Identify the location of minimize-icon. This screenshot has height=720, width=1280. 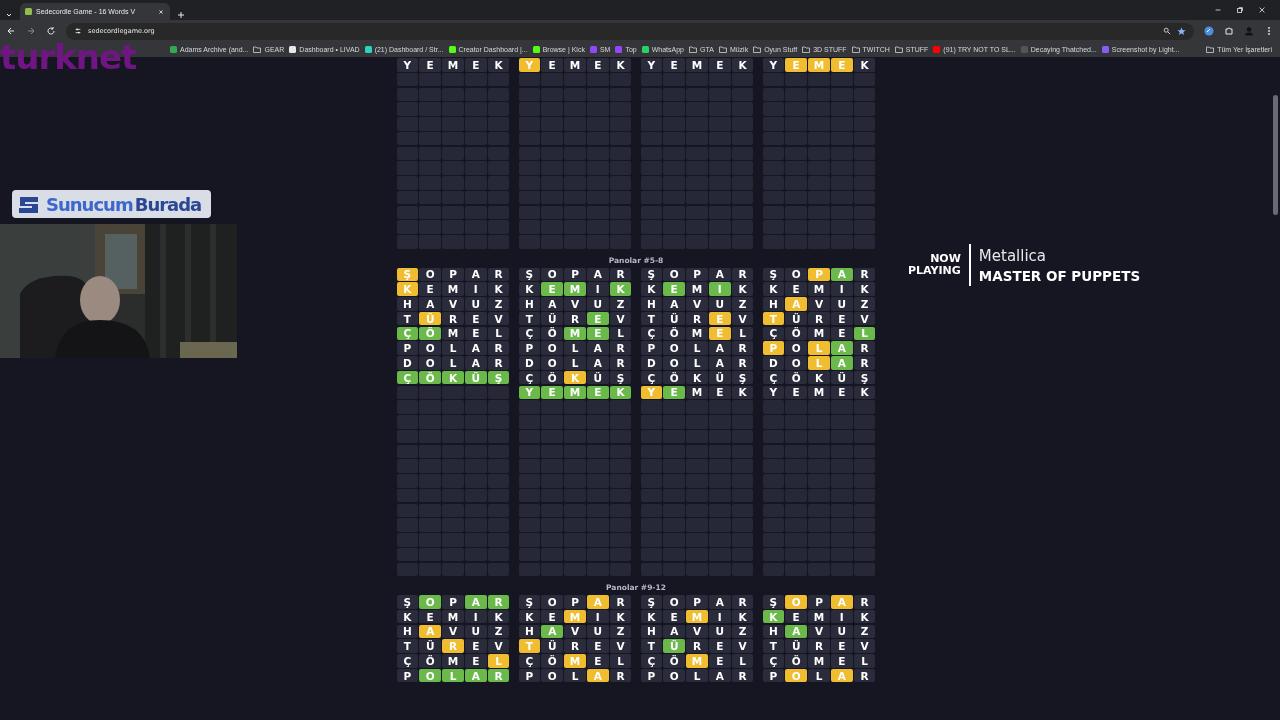
(1218, 10).